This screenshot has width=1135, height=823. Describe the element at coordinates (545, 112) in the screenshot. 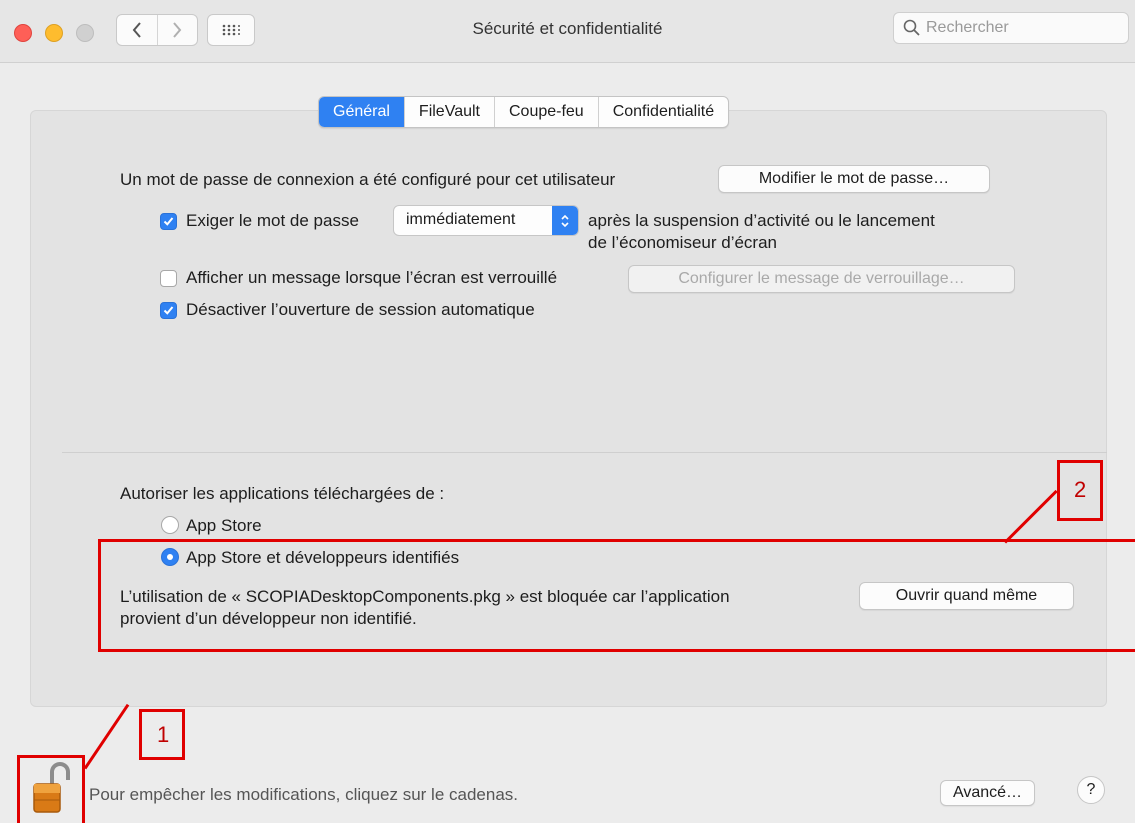

I see `tab-firewall: Coupe-feu` at that location.